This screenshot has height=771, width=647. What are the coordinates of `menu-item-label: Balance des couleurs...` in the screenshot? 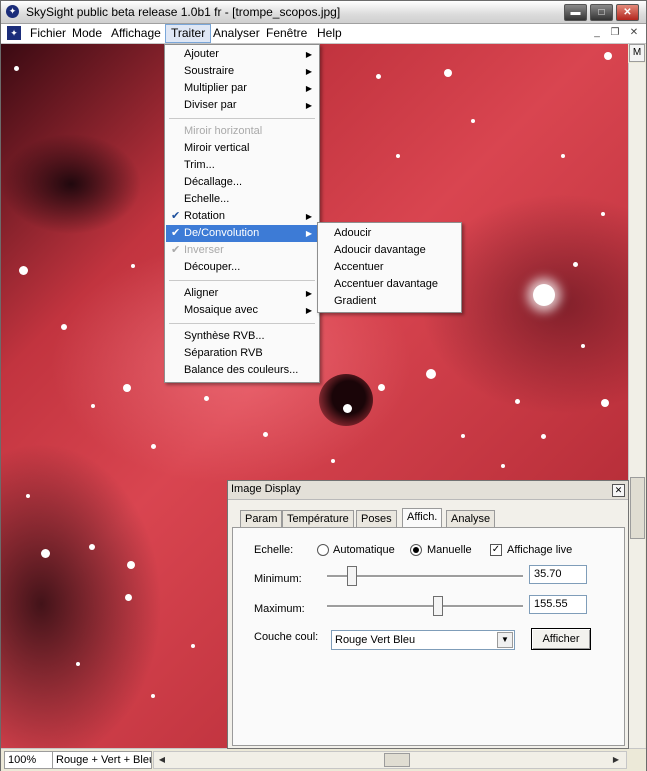 It's located at (241, 370).